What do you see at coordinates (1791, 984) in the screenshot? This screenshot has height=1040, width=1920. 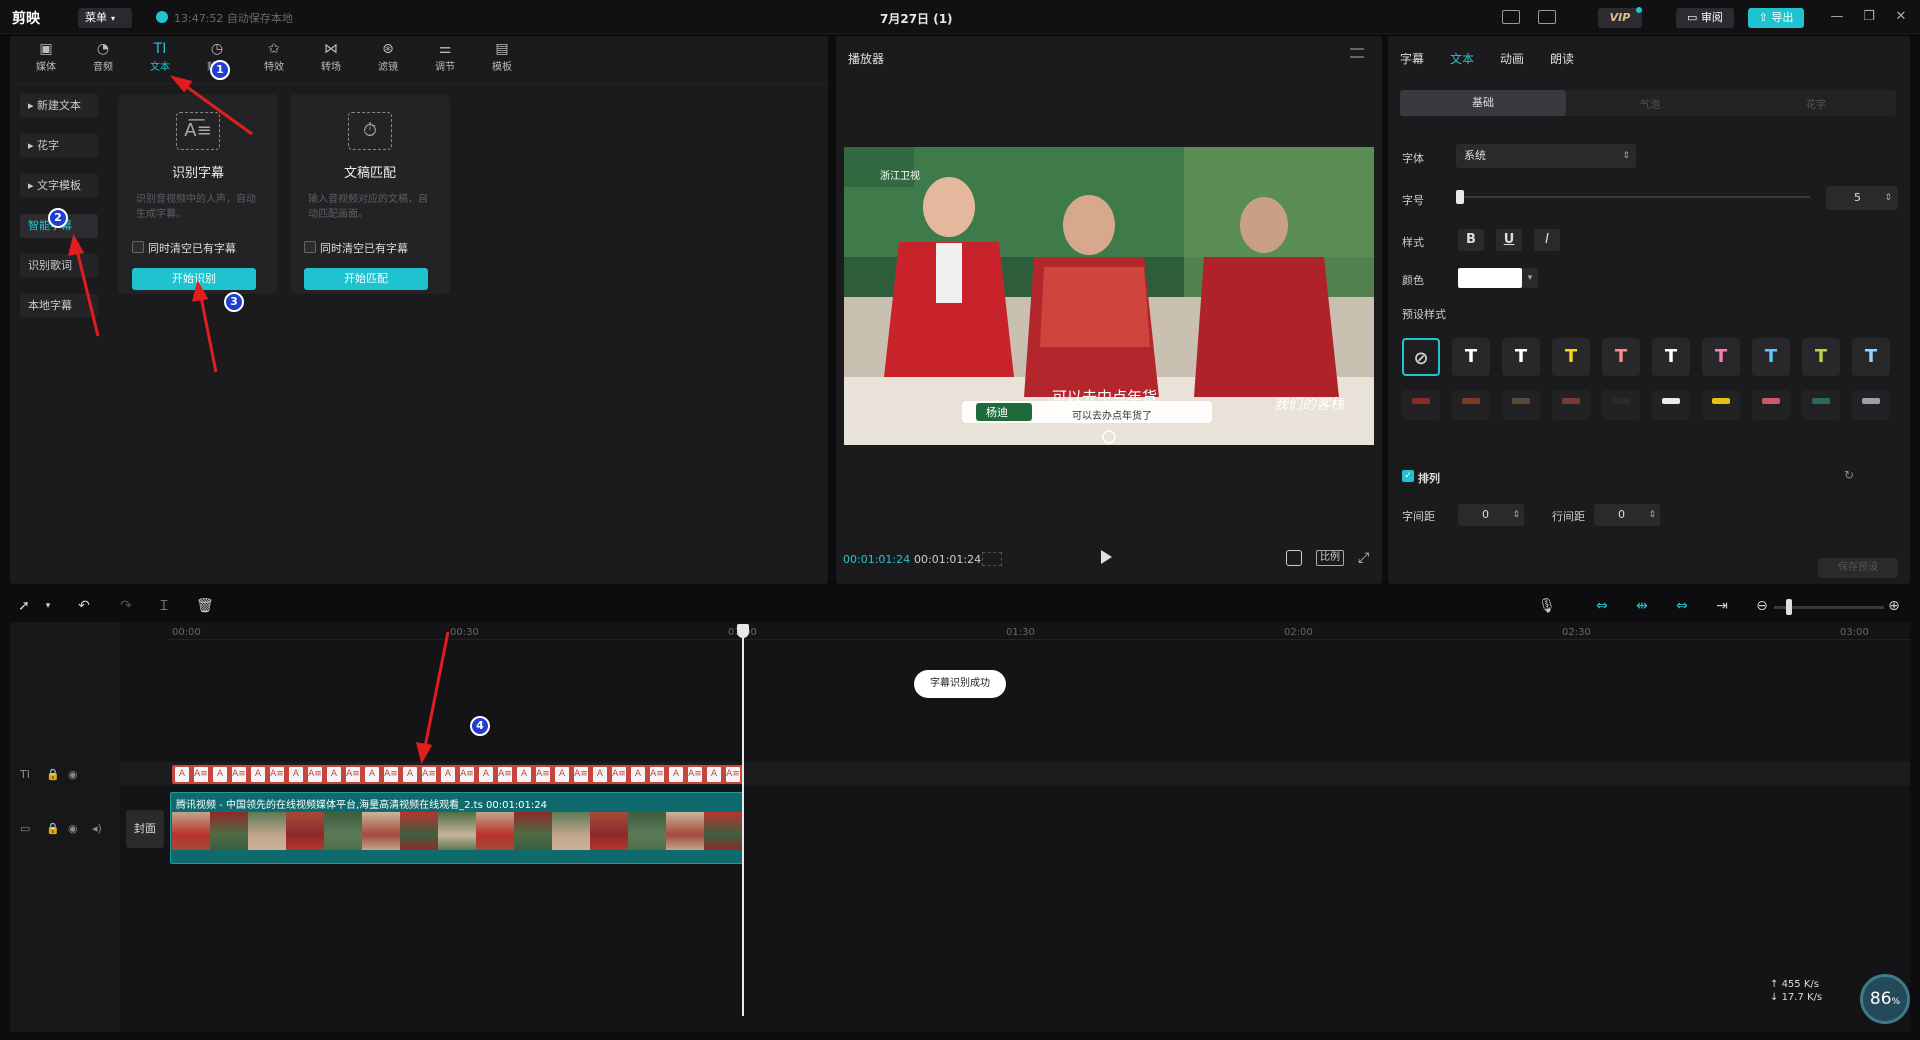 I see `upload-speed: 455` at bounding box center [1791, 984].